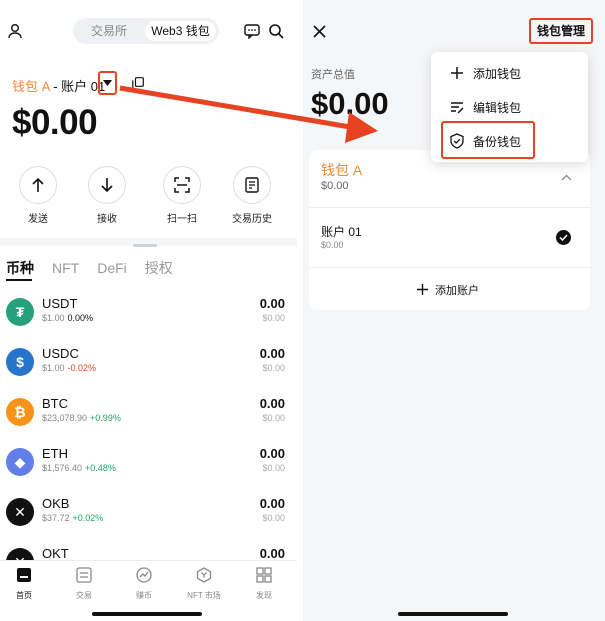 The width and height of the screenshot is (605, 621). I want to click on nav-nft-market-label: NFT 市场, so click(204, 595).